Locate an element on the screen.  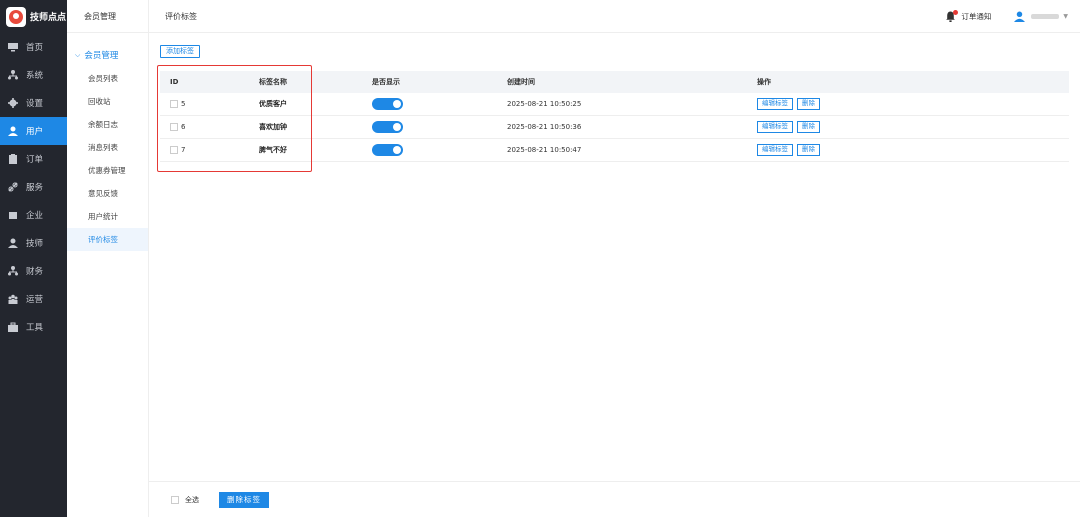
row-created-time: 2025-08-21 10:50:25 is located at coordinates (544, 104).